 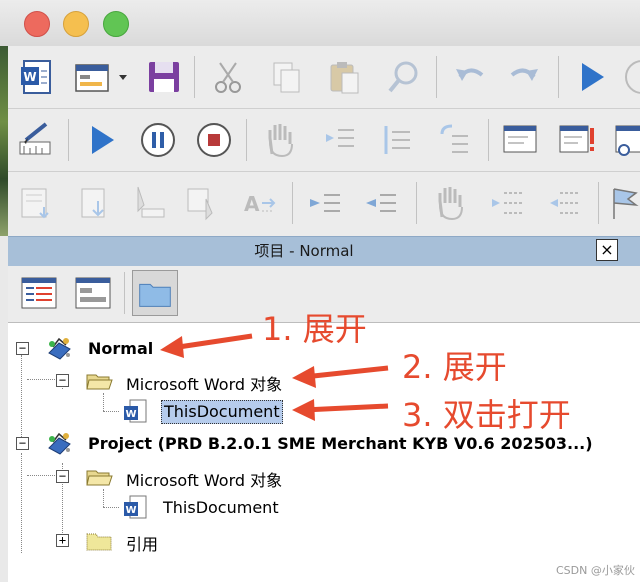 What do you see at coordinates (274, 377) in the screenshot?
I see `annotation-arrows` at bounding box center [274, 377].